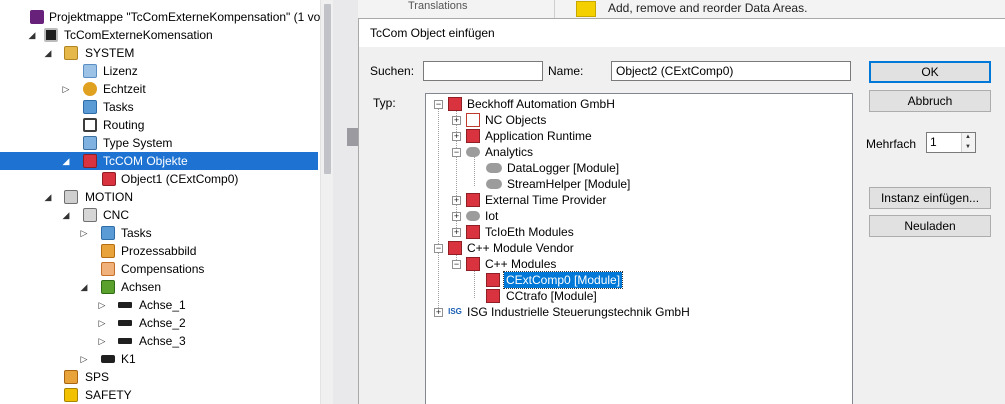 The width and height of the screenshot is (1005, 404). What do you see at coordinates (159, 179) in the screenshot?
I see `tree-item-object1: Object1 (CExtComp0)` at bounding box center [159, 179].